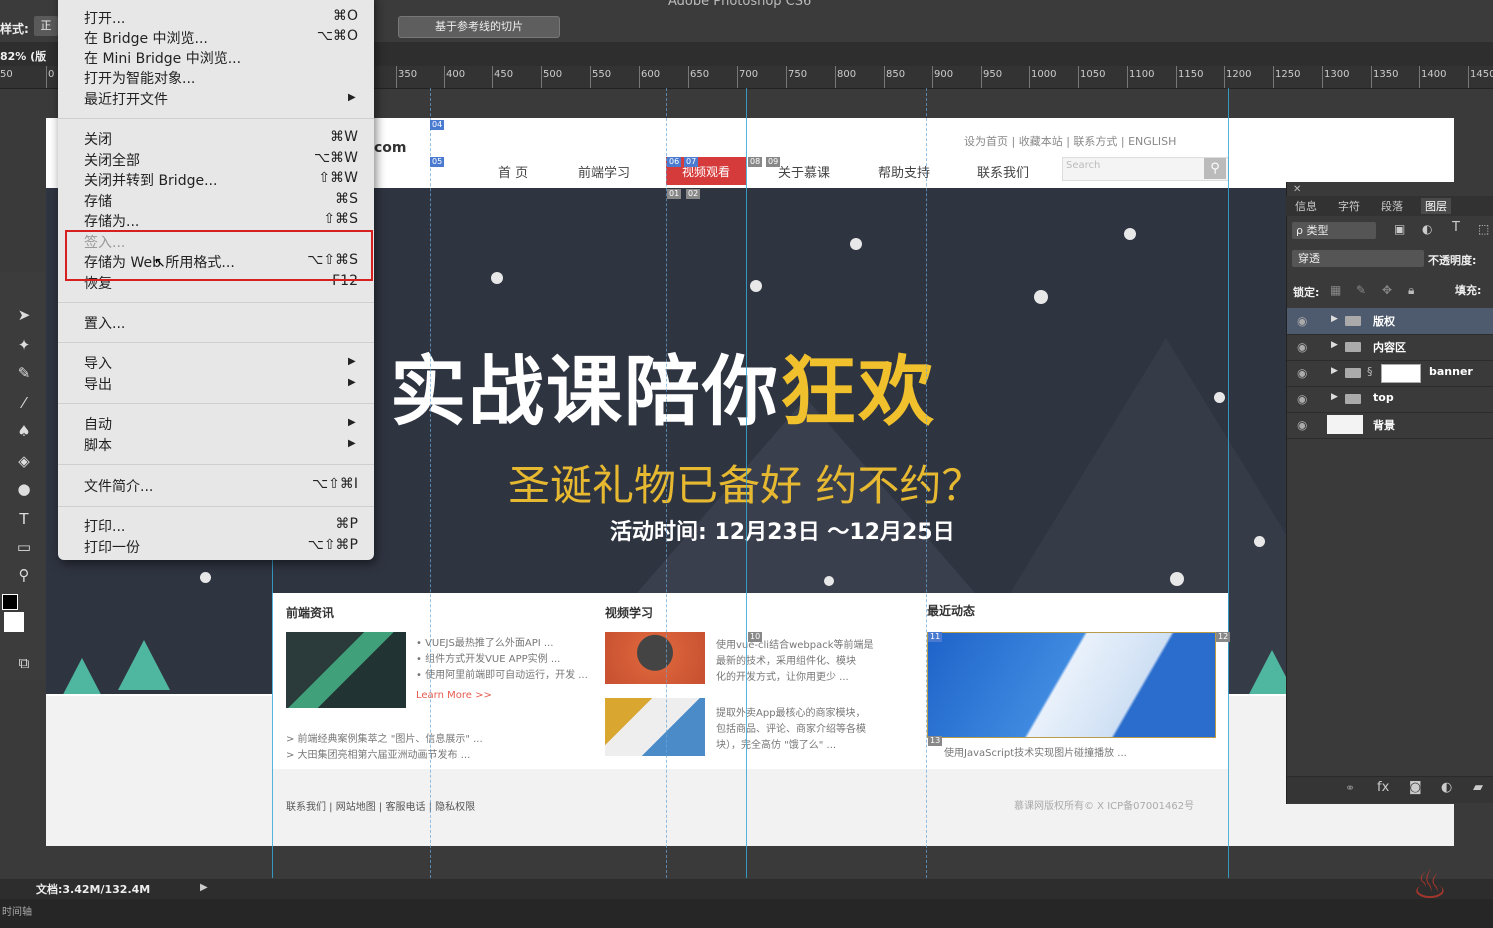 This screenshot has width=1493, height=928. I want to click on layer-name: 内容区, so click(1389, 347).